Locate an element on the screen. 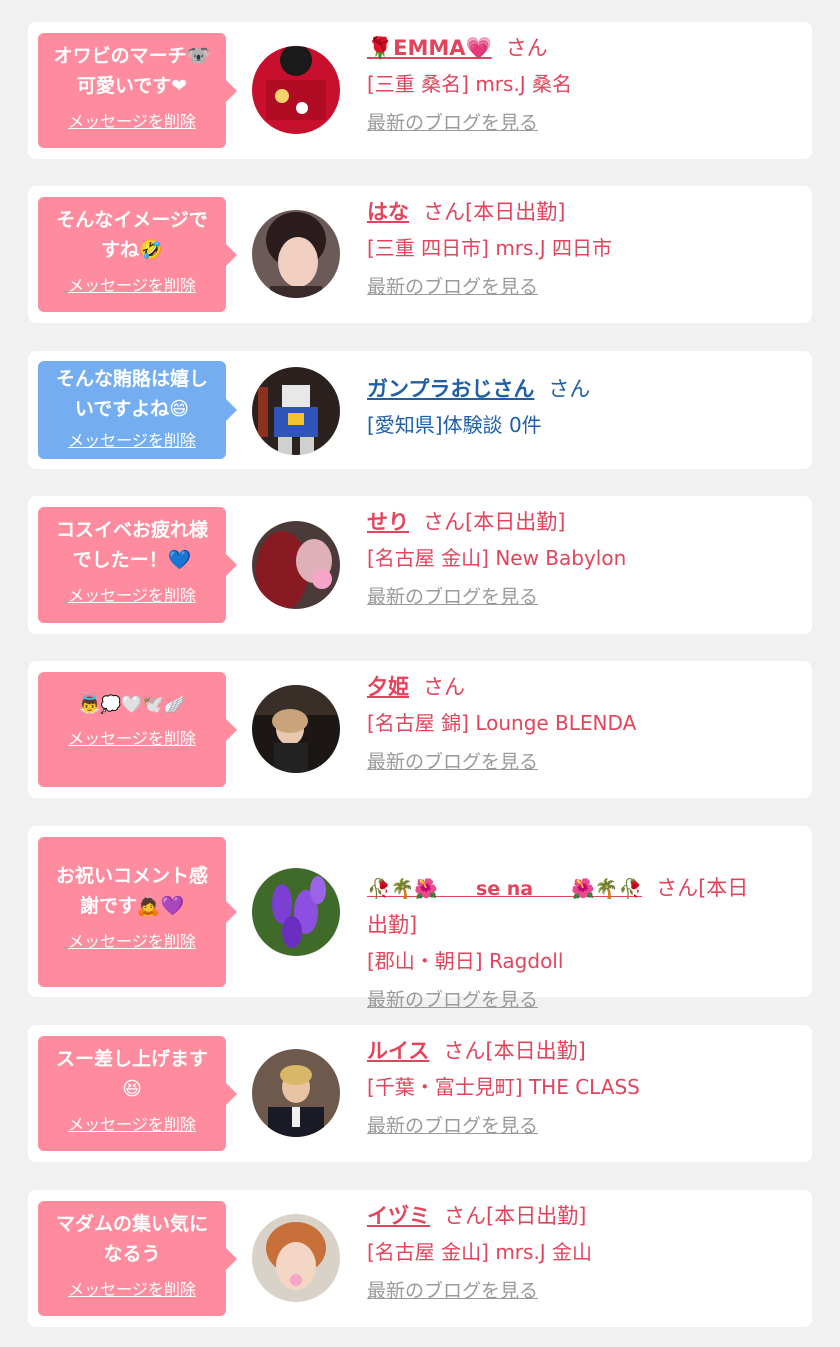 This screenshot has height=1347, width=840. purple-flowers-photo is located at coordinates (296, 912).